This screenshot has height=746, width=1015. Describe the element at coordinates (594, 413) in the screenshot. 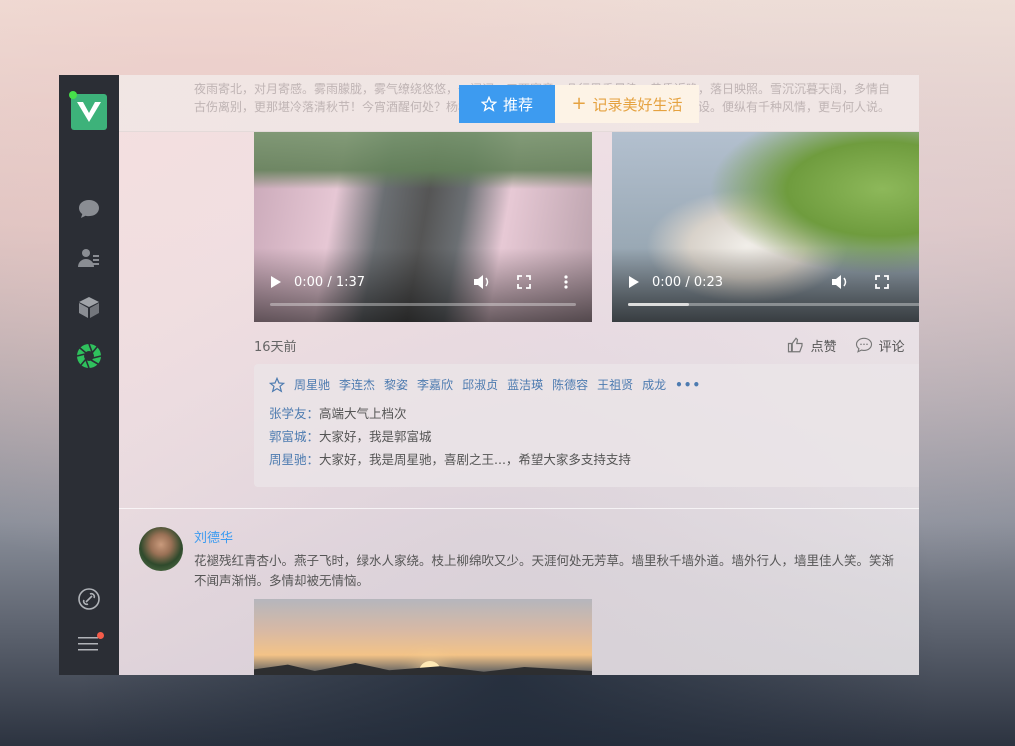

I see `comment-item: 张学友：高端大气上档次` at that location.